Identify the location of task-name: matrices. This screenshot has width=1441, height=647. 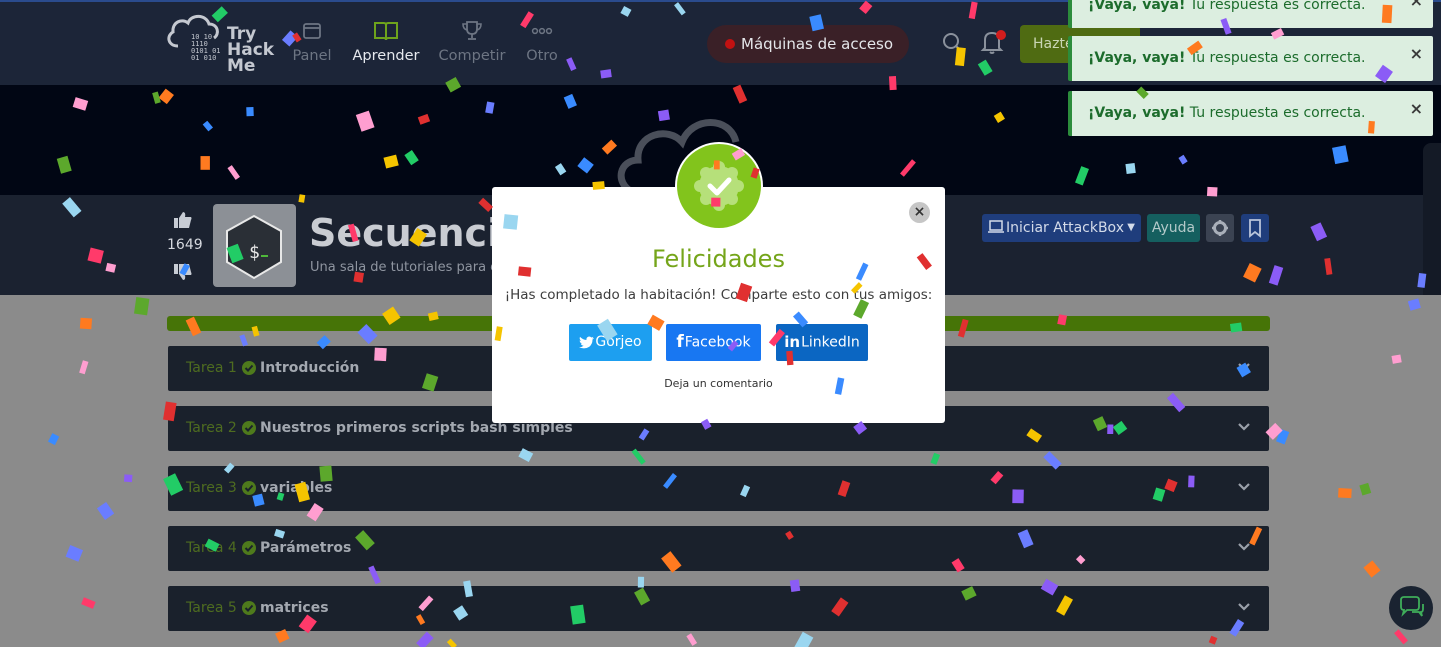
(294, 608).